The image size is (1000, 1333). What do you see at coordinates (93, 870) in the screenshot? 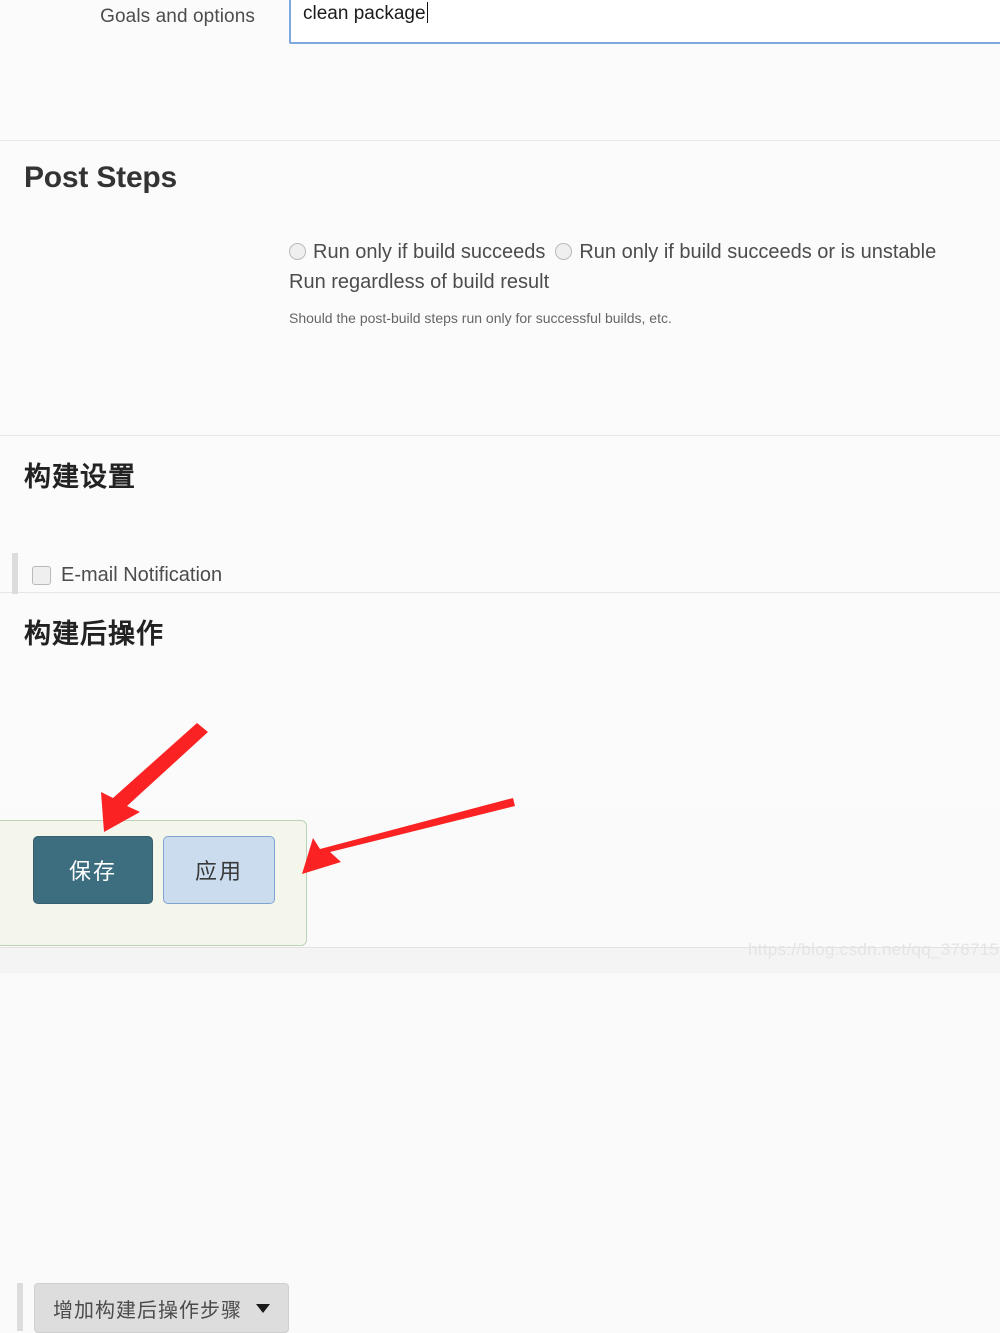
I see `save-button: 保存` at bounding box center [93, 870].